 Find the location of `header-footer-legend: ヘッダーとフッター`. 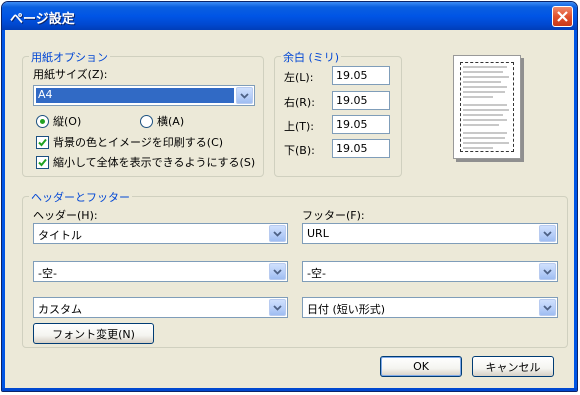

header-footer-legend: ヘッダーとフッター is located at coordinates (80, 197).